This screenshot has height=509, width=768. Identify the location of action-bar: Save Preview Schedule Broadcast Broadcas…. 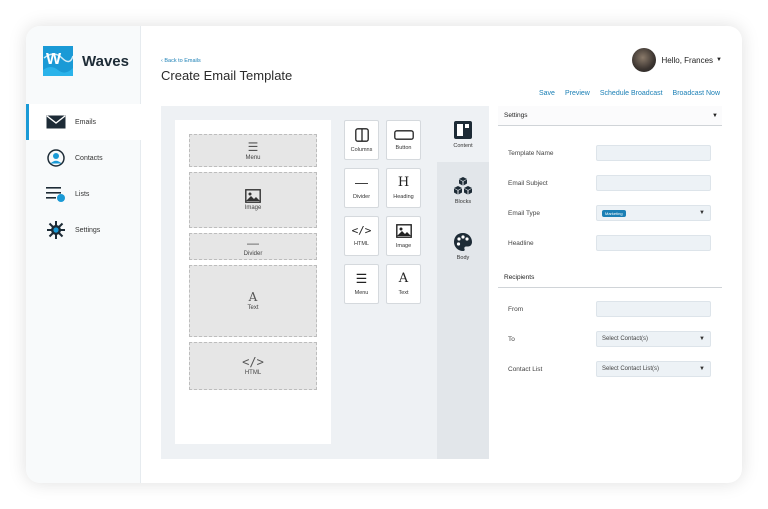
(629, 93).